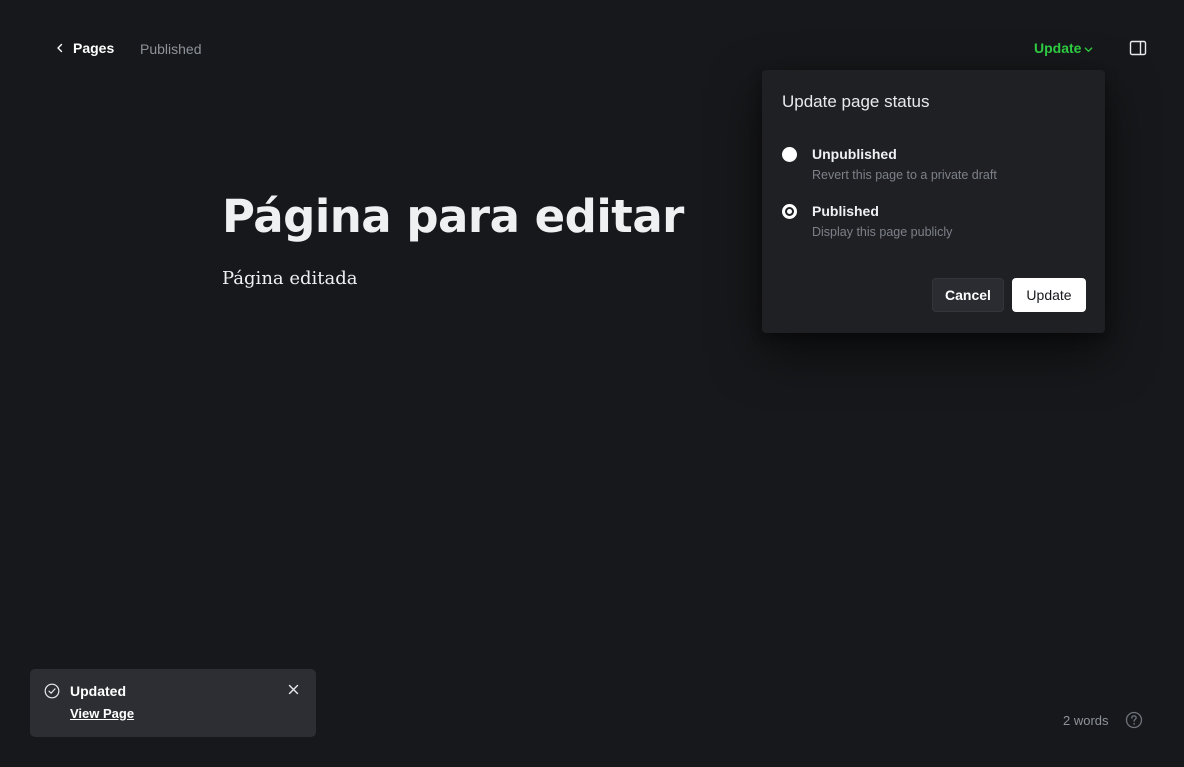 The width and height of the screenshot is (1184, 767). I want to click on confirm-update-button: Update, so click(1049, 295).